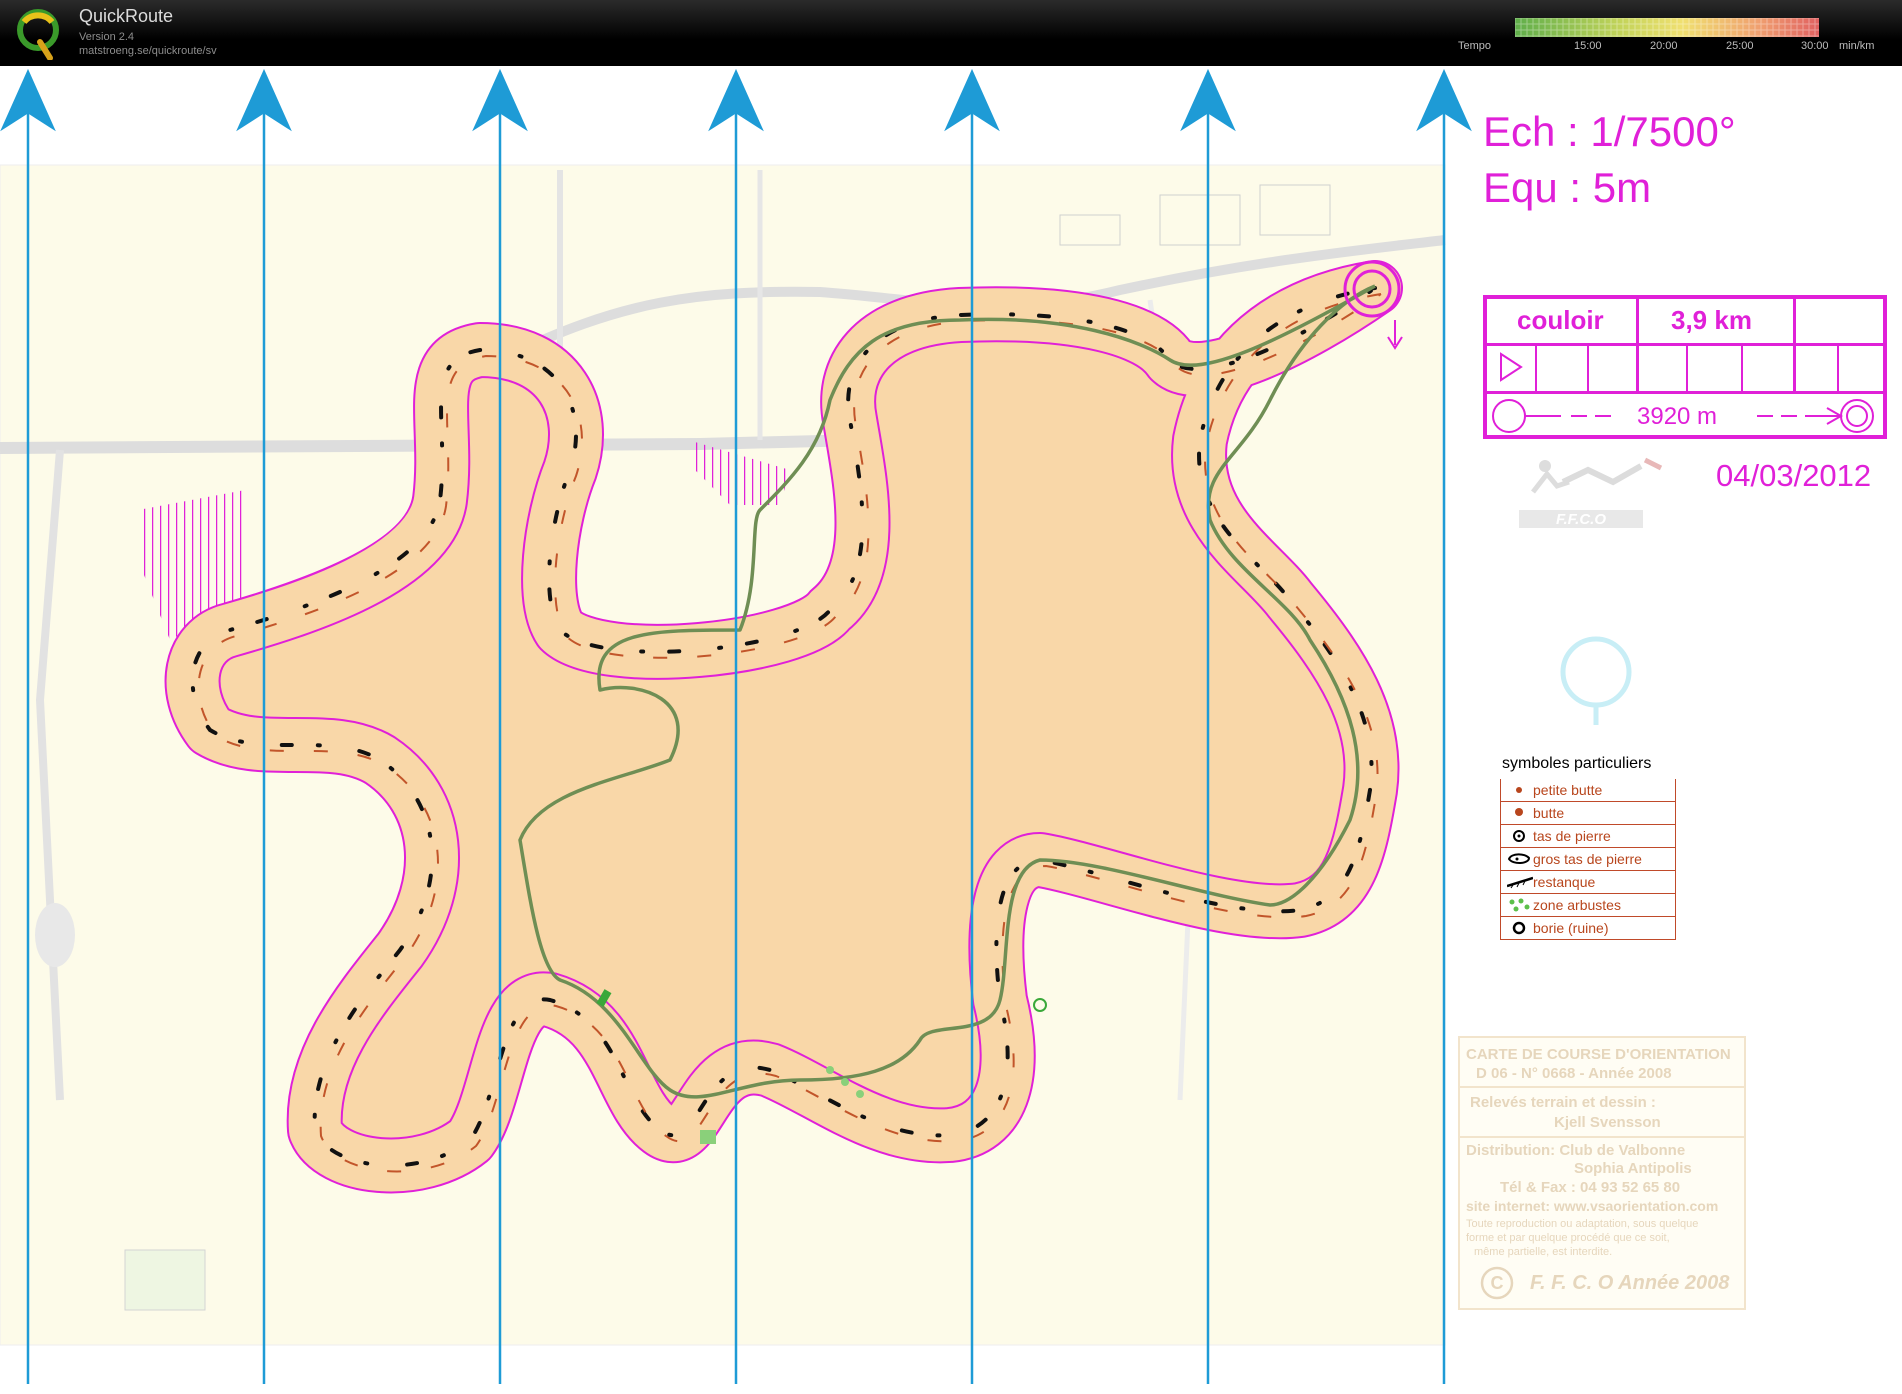 The image size is (1902, 1394). I want to click on ring-icon, so click(1519, 928).